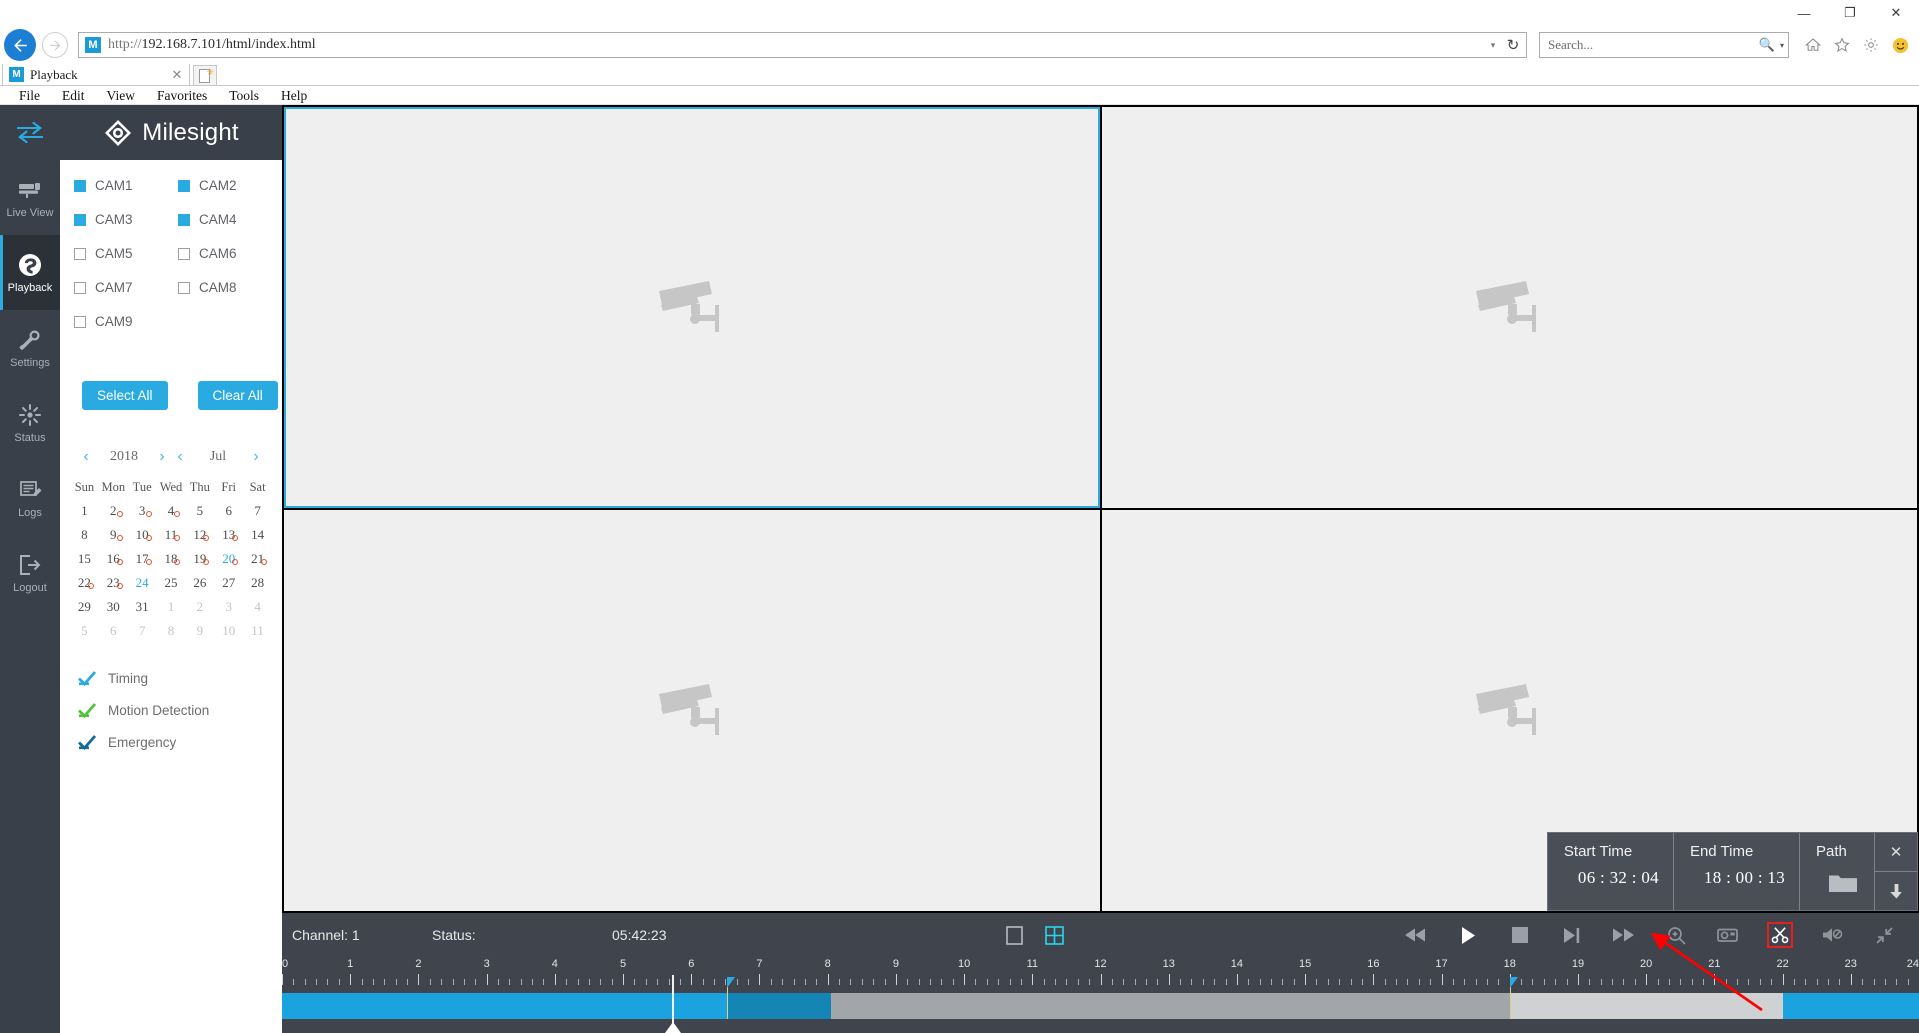  Describe the element at coordinates (1850, 1006) in the screenshot. I see `recorded-timing-b` at that location.